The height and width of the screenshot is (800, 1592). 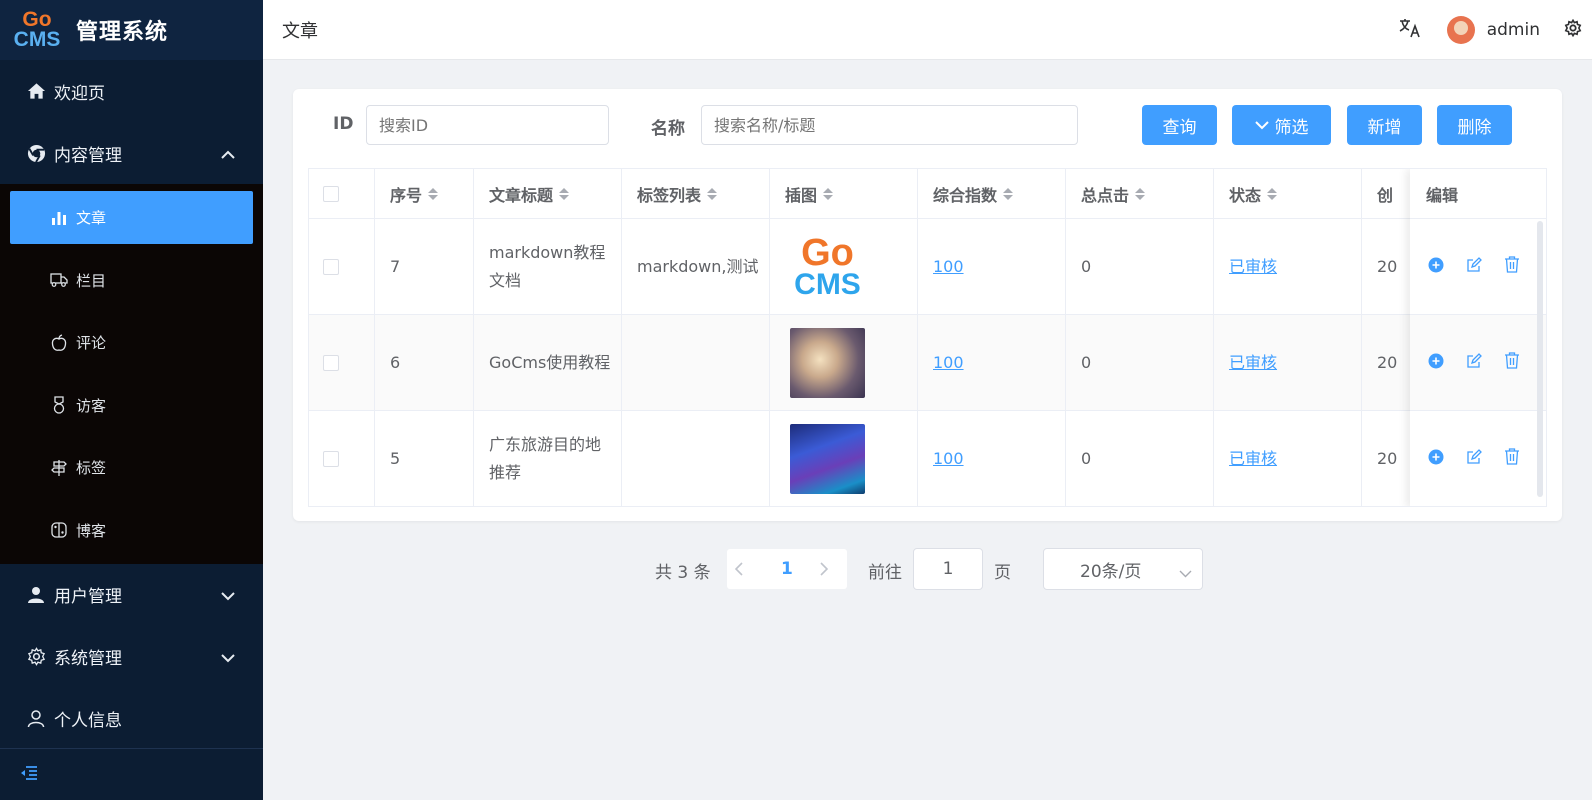 What do you see at coordinates (1384, 125) in the screenshot?
I see `add-button: 新增` at bounding box center [1384, 125].